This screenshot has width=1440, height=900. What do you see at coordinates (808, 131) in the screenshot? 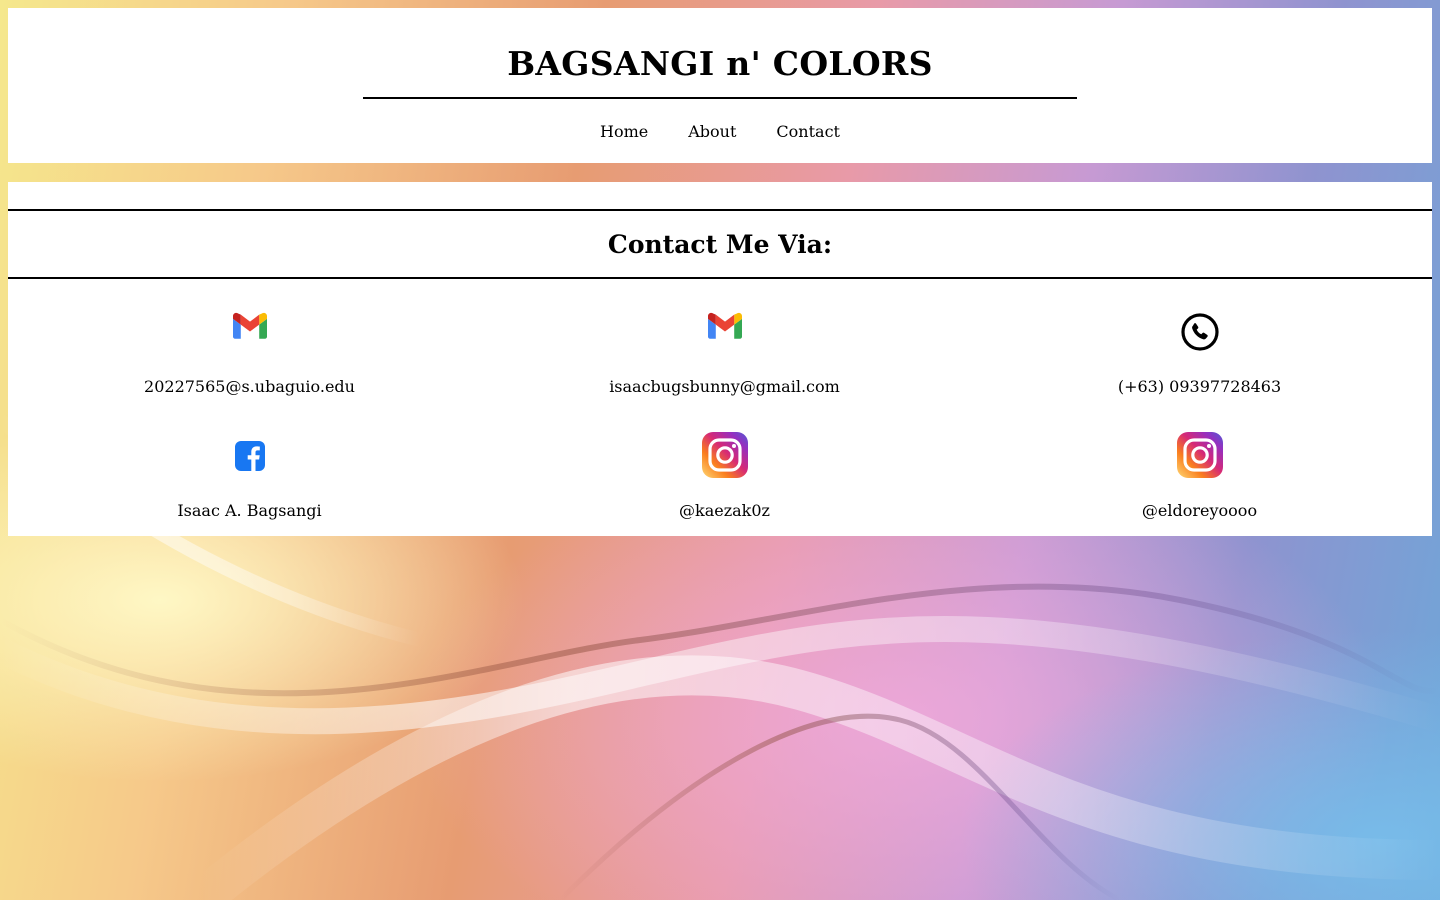
I see `nav-contact-link: Contact` at bounding box center [808, 131].